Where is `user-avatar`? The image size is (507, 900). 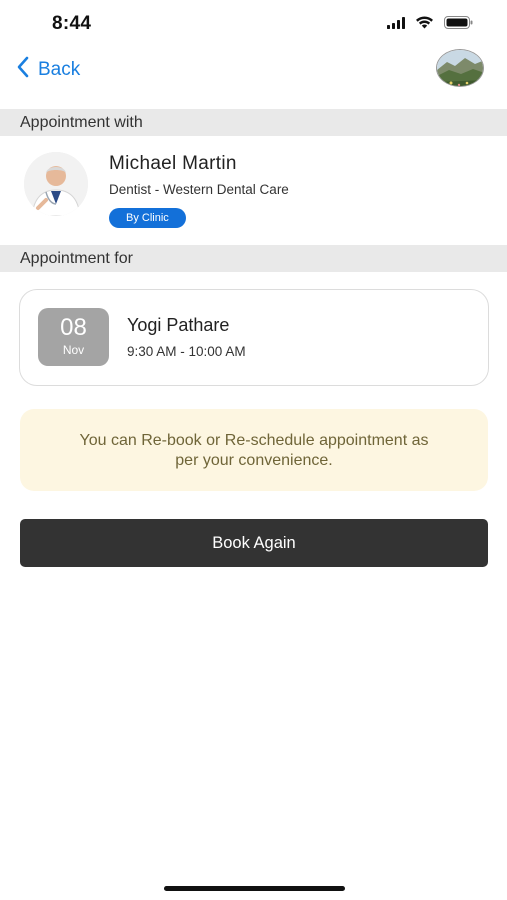 user-avatar is located at coordinates (460, 68).